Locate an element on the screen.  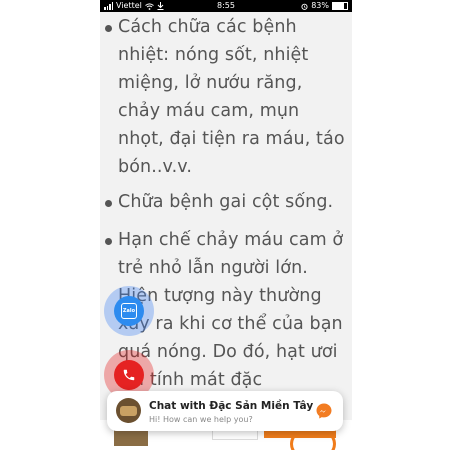
zalo-label: Zalo is located at coordinates (129, 311).